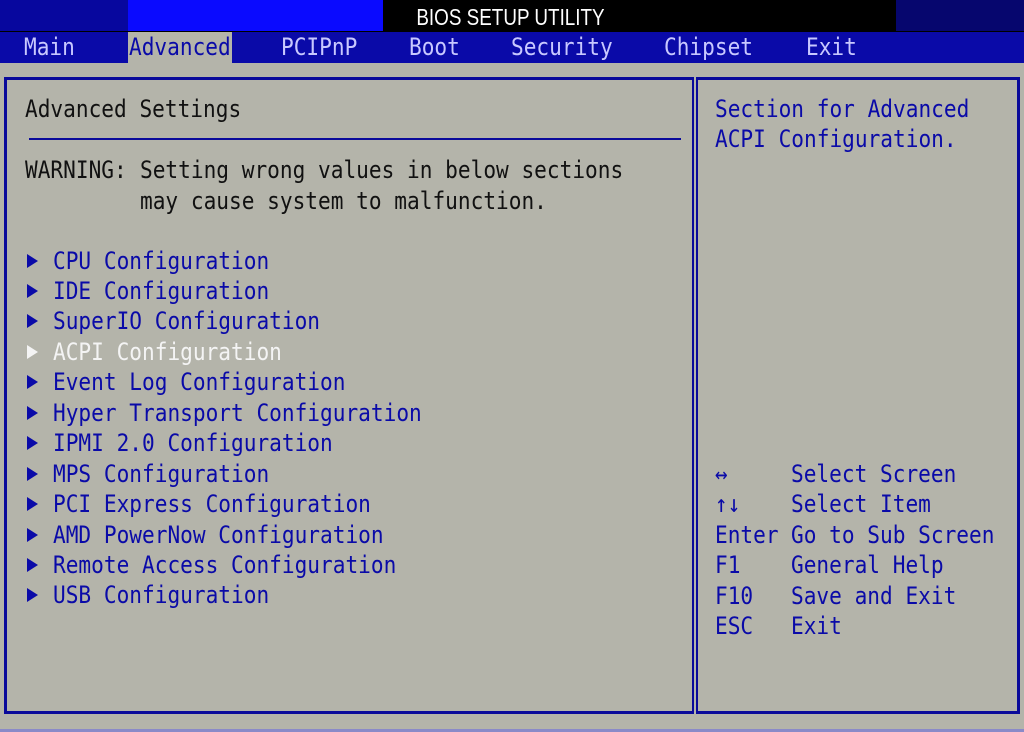  Describe the element at coordinates (708, 47) in the screenshot. I see `tab-chipset: Chipset` at that location.